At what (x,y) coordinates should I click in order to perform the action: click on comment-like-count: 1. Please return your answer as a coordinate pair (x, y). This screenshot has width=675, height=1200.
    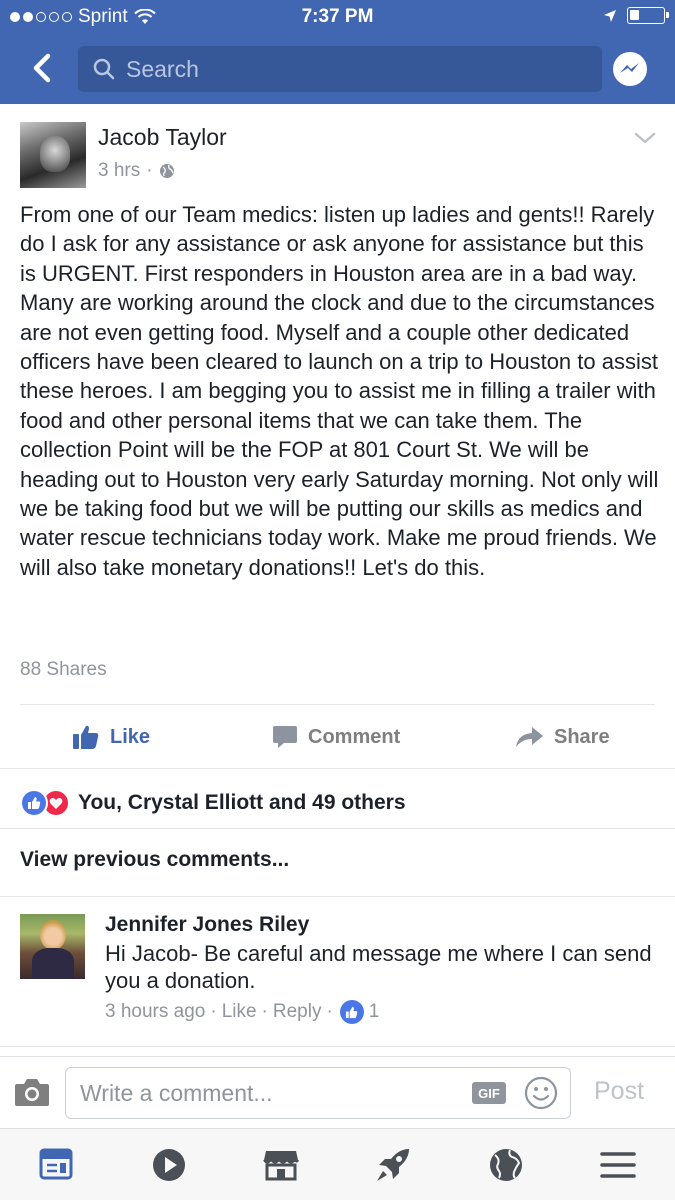
    Looking at the image, I should click on (374, 1011).